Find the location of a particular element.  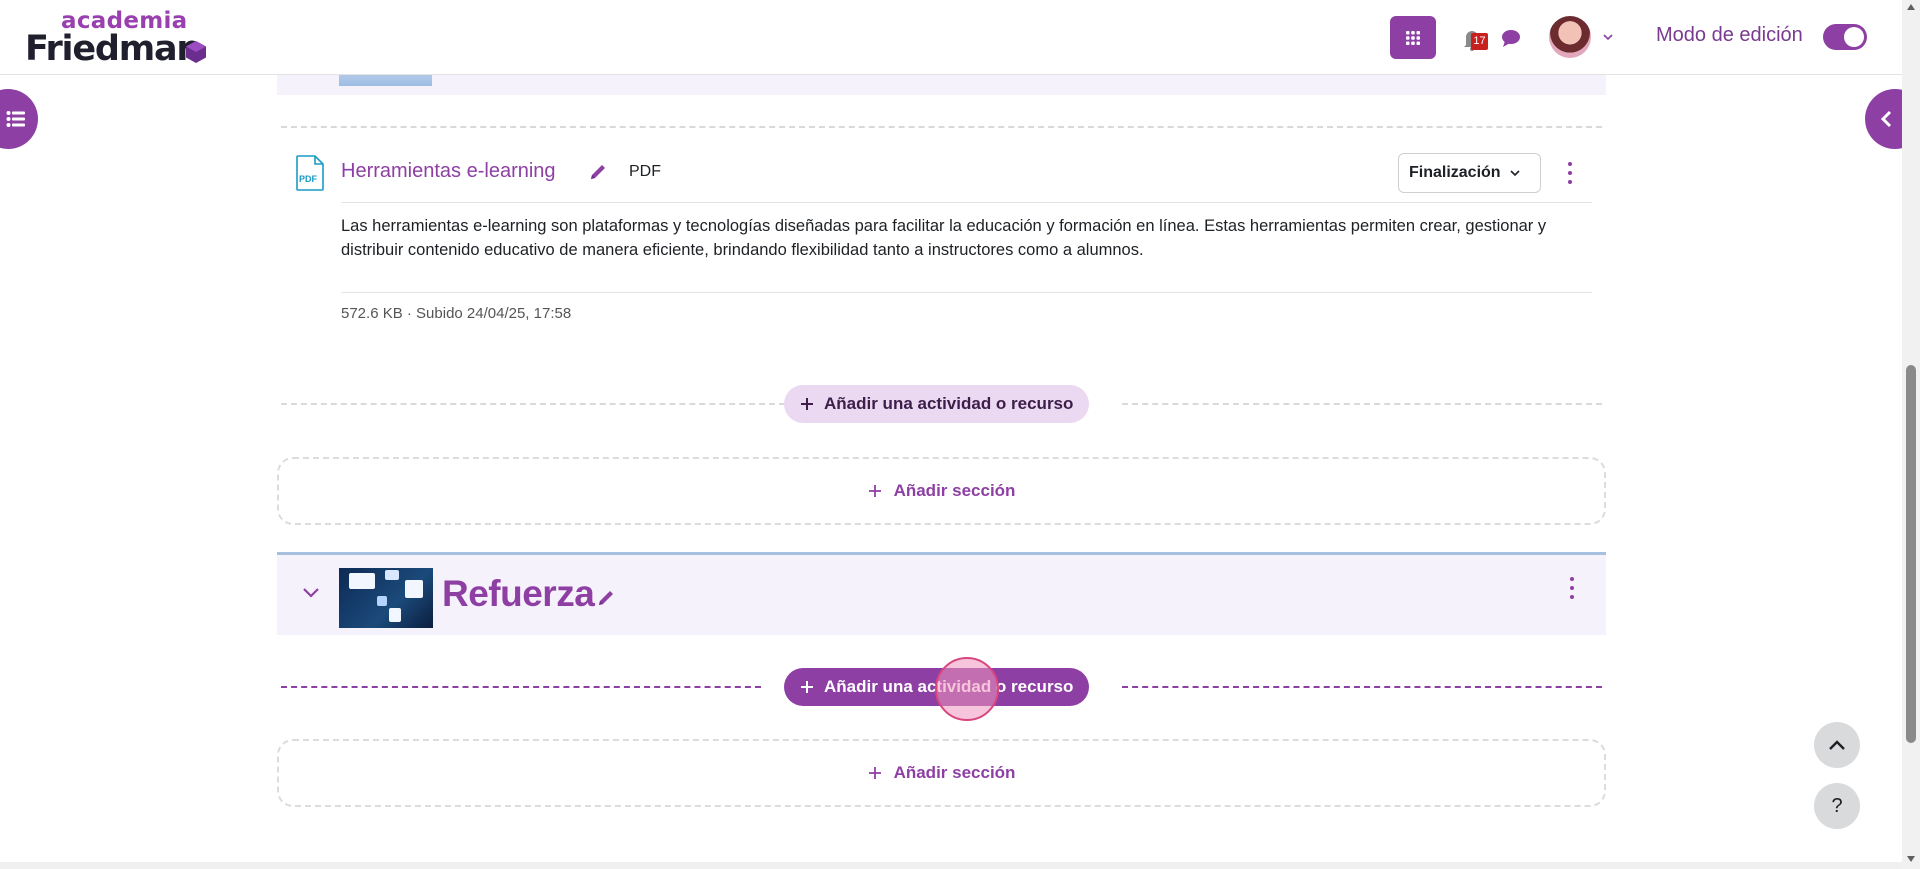

chevron-left-icon is located at coordinates (1886, 119).